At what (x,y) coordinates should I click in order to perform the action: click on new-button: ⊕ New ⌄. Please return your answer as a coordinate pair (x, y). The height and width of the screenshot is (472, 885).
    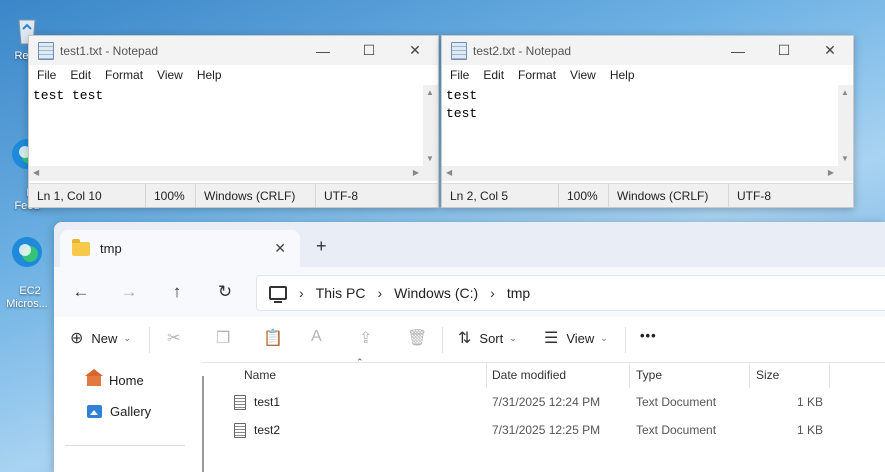
    Looking at the image, I should click on (100, 338).